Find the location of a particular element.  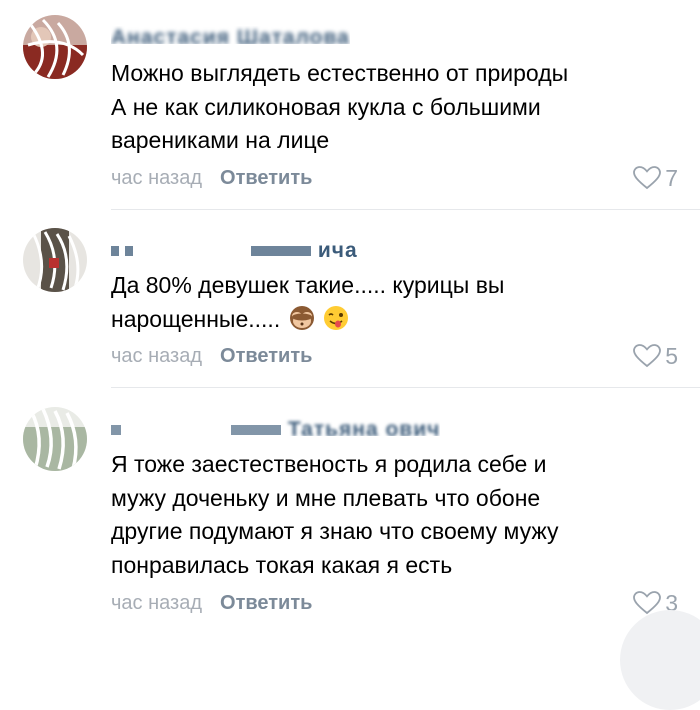

comment-text-line: мужу доченьку и мне плевать что обоне is located at coordinates (326, 497).